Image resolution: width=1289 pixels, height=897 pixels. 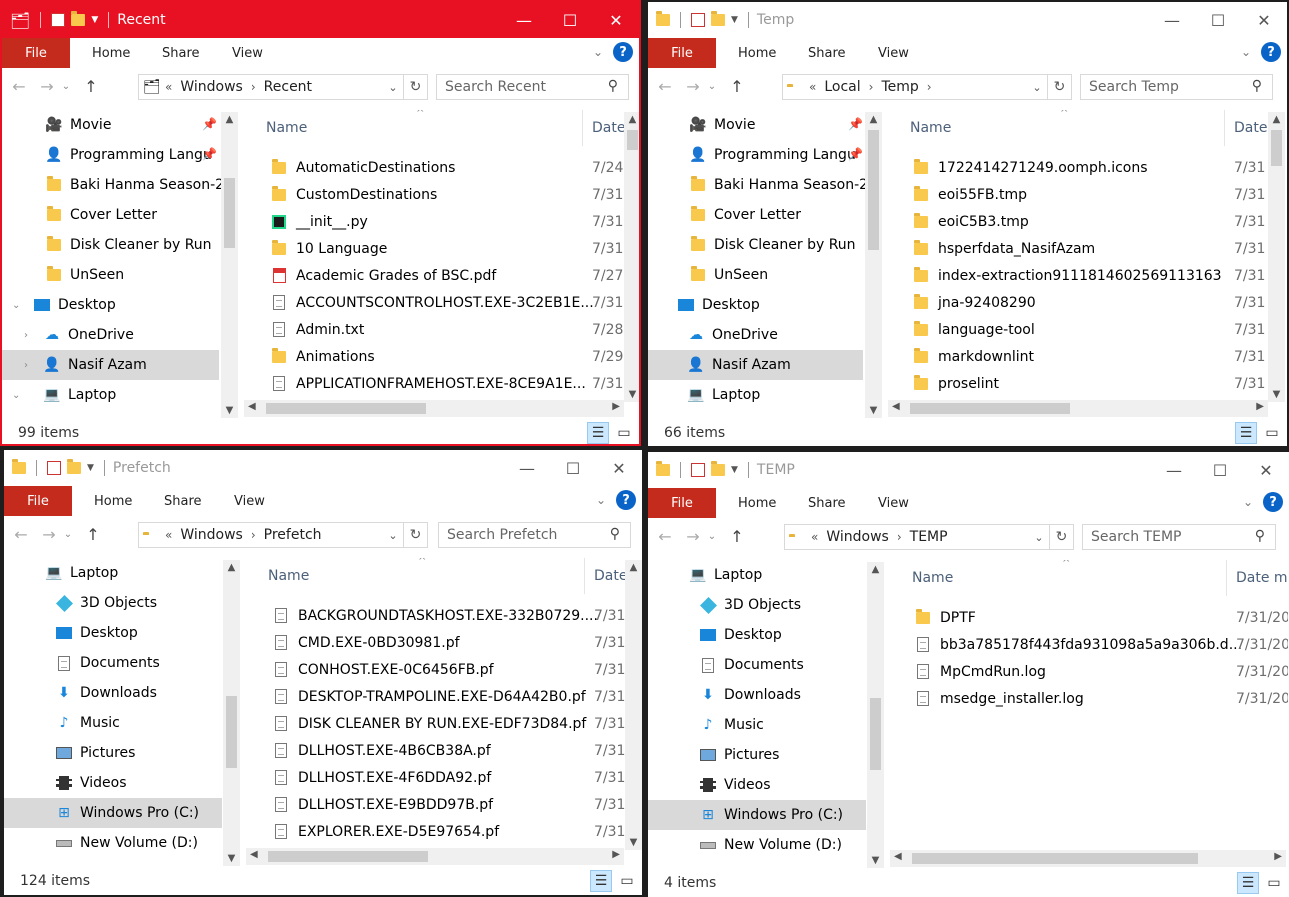 What do you see at coordinates (450, 194) in the screenshot?
I see `file-row: CustomDestinations 7/31` at bounding box center [450, 194].